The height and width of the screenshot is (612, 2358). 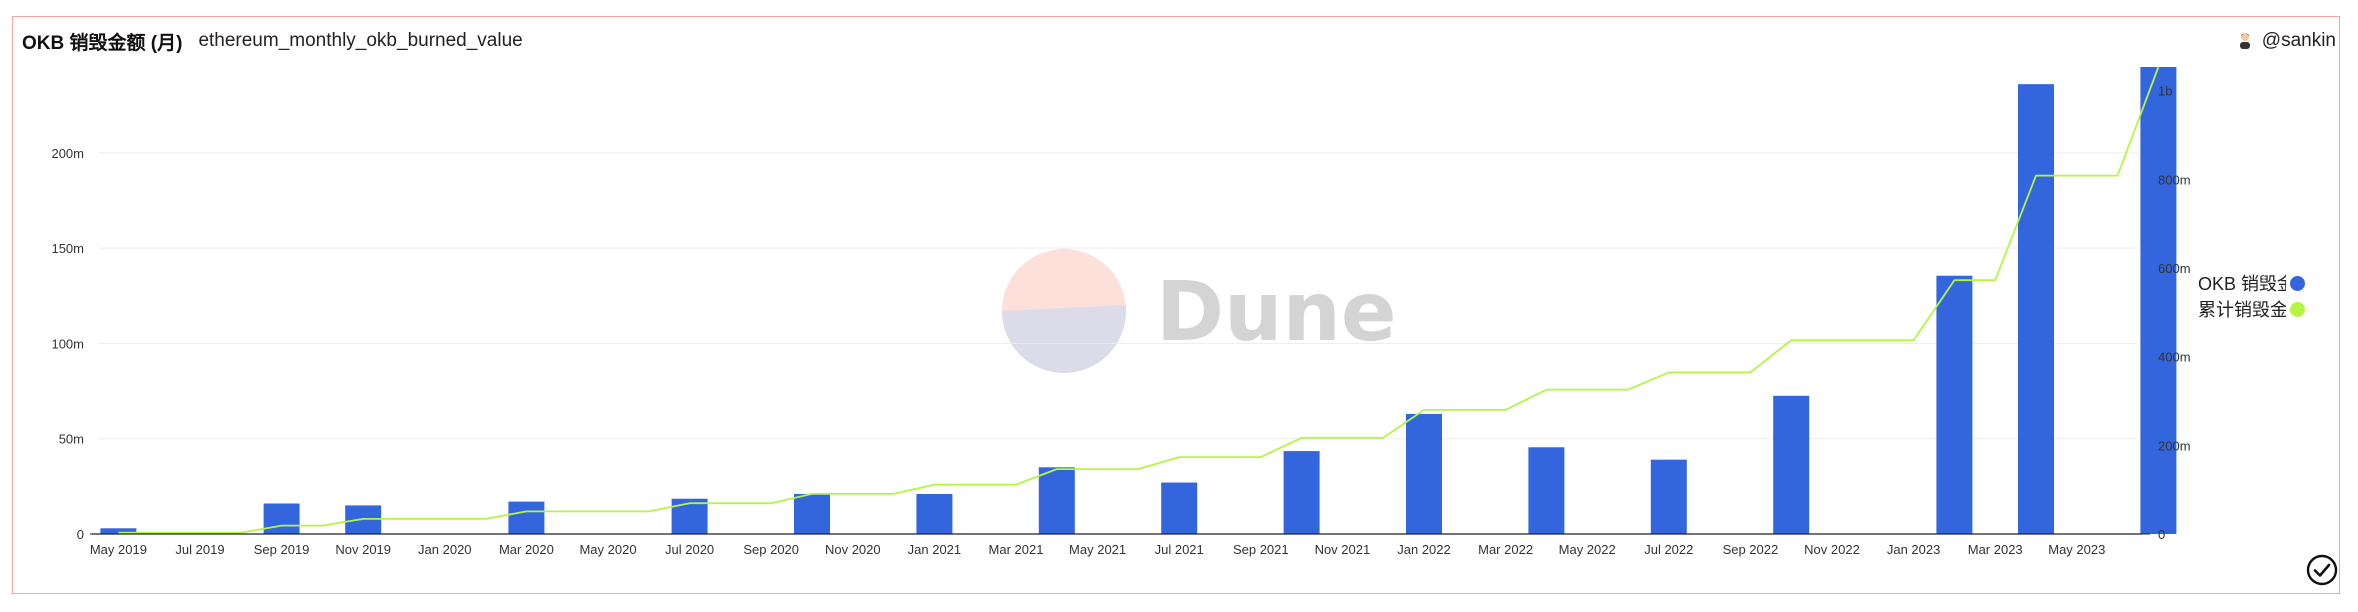 What do you see at coordinates (2322, 570) in the screenshot?
I see `check-circle-icon` at bounding box center [2322, 570].